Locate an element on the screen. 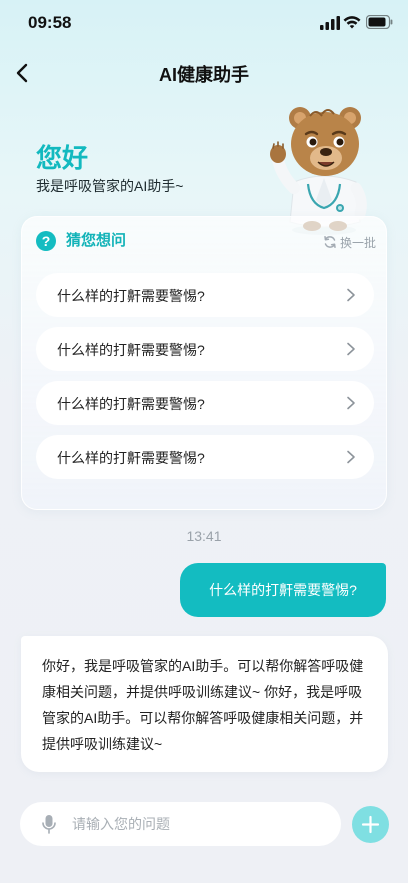  greeting-subtitle: 我是呼吸管家的AI助手~ is located at coordinates (110, 186).